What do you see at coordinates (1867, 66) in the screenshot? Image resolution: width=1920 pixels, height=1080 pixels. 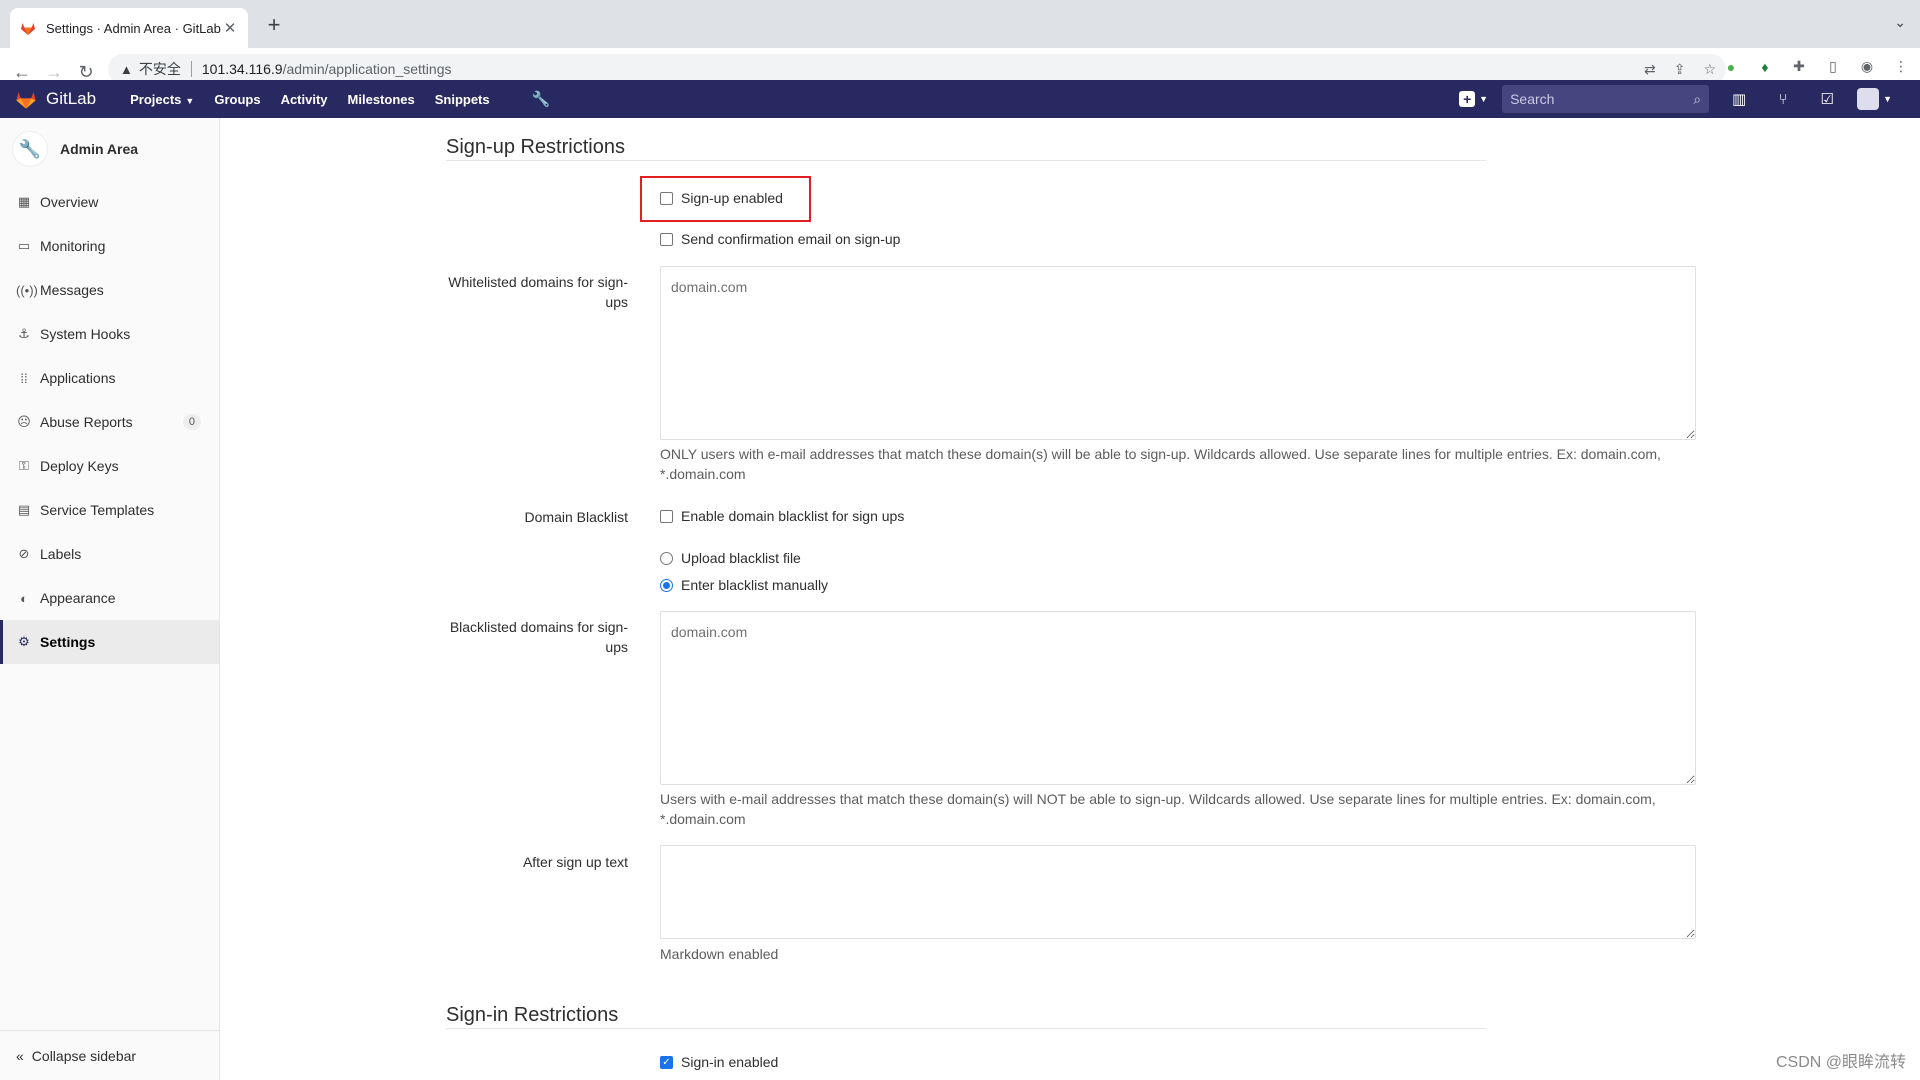 I see `profile-icon: ◉` at bounding box center [1867, 66].